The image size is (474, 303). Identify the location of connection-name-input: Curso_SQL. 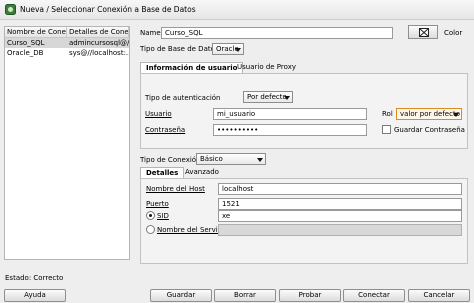
(277, 33).